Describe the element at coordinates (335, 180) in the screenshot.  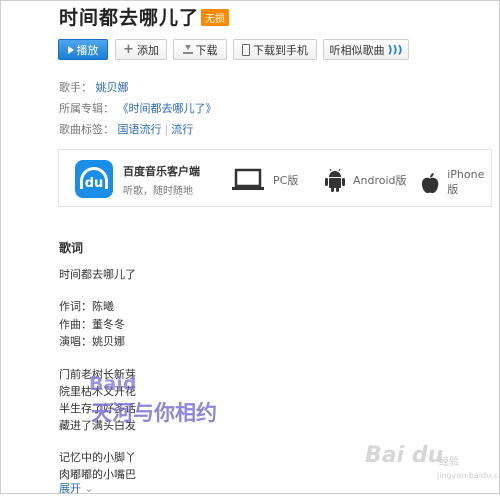
I see `android-icon` at that location.